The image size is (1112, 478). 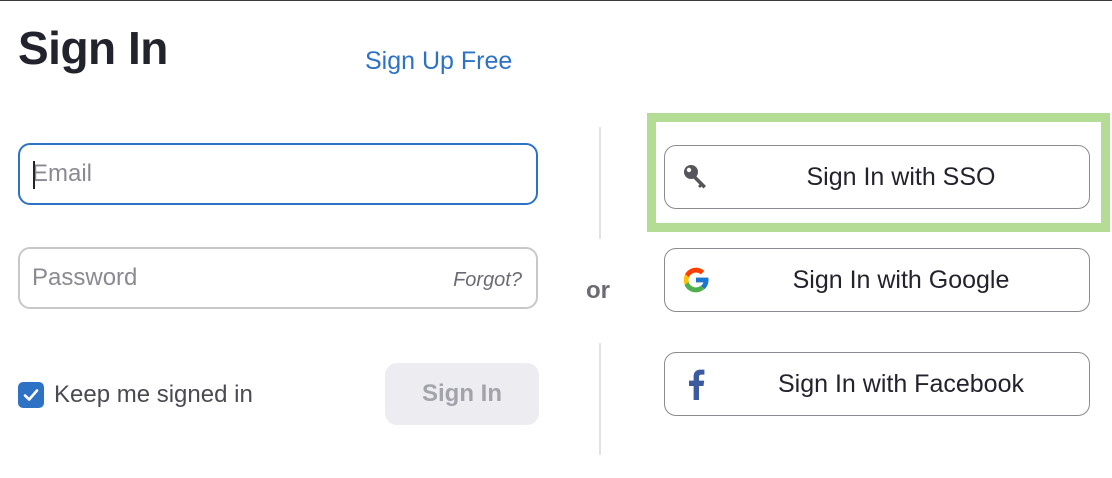 I want to click on email-field, so click(x=278, y=174).